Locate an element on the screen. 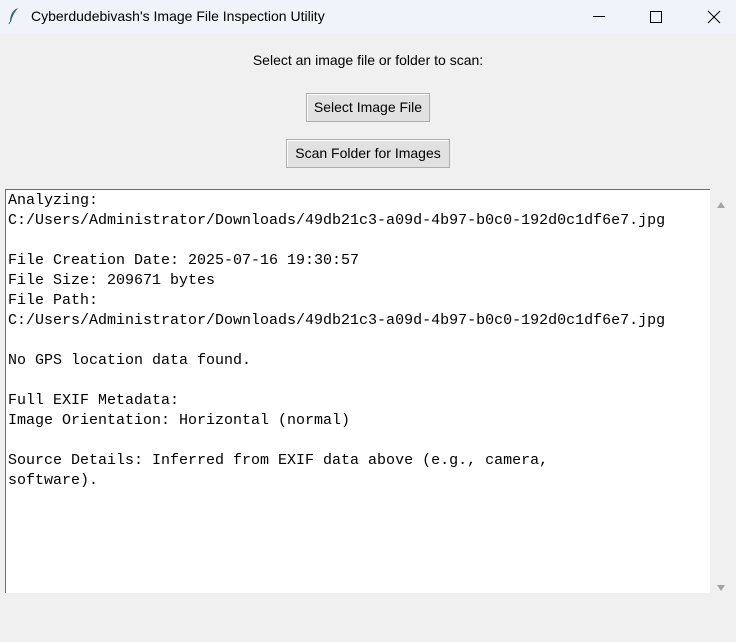  minimize-button is located at coordinates (599, 17).